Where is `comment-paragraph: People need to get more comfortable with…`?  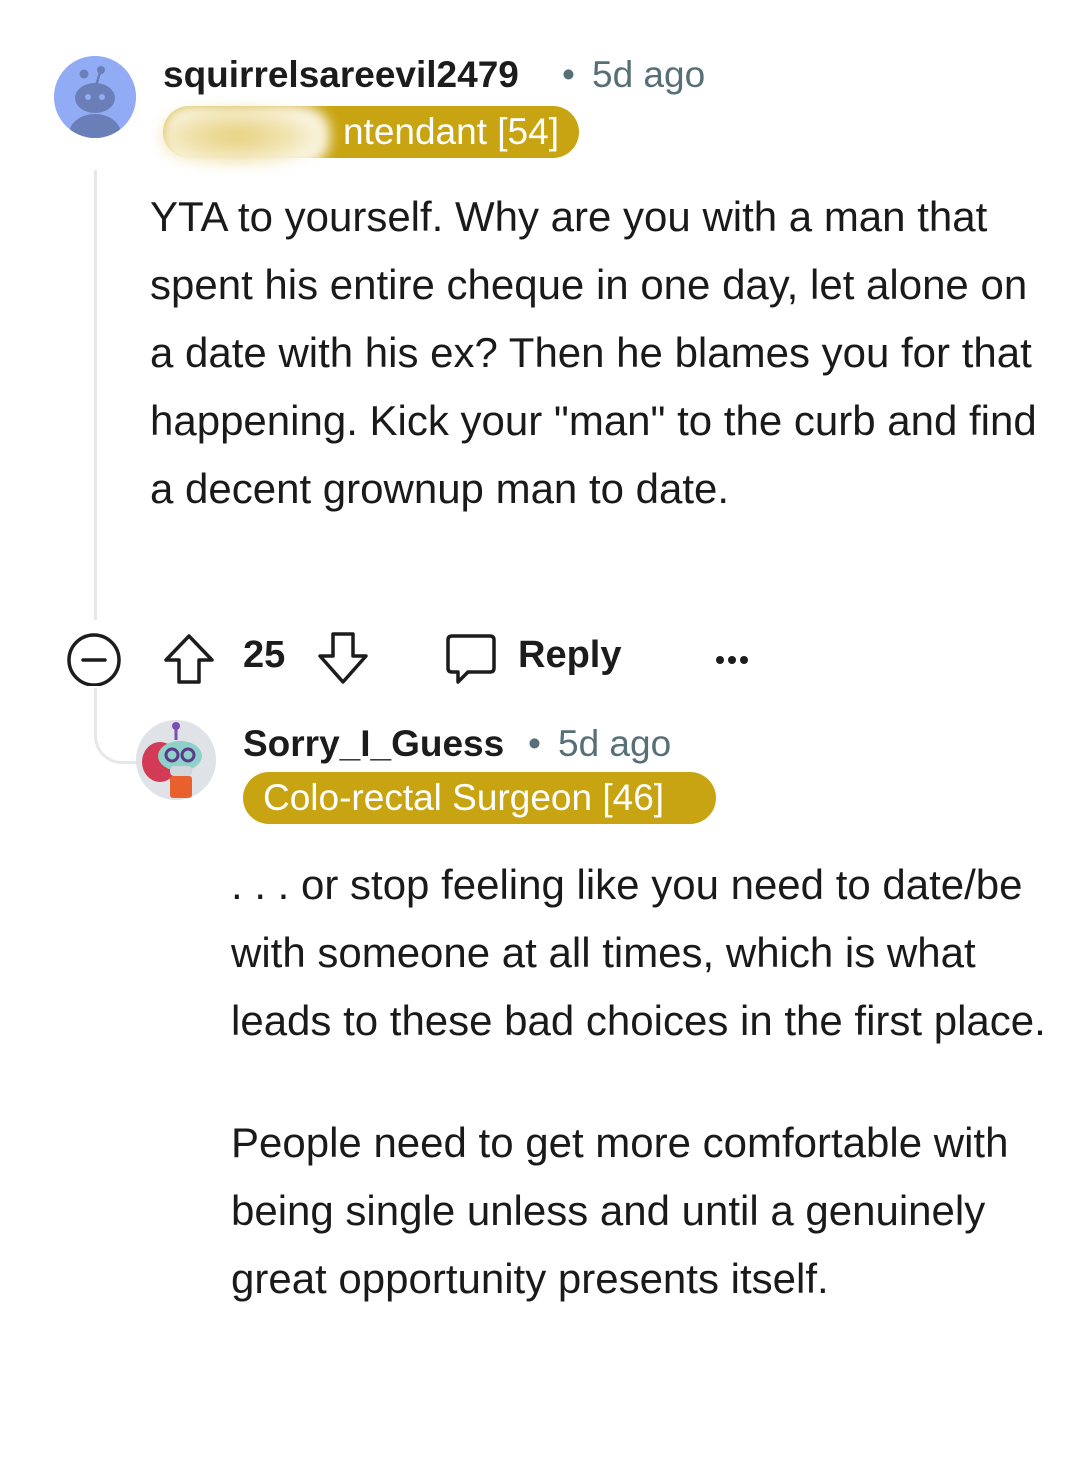
comment-paragraph: People need to get more comfortable with… is located at coordinates (620, 1210).